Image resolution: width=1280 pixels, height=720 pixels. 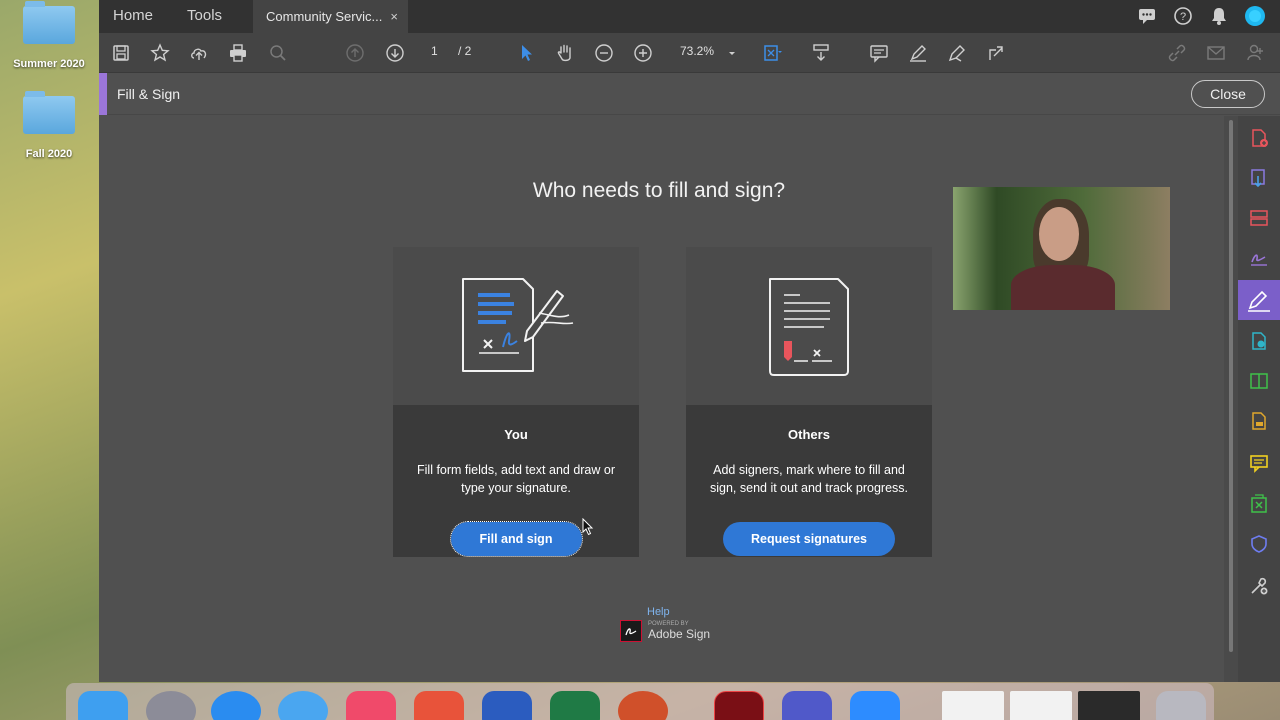 What do you see at coordinates (355, 53) in the screenshot?
I see `previous-page-icon` at bounding box center [355, 53].